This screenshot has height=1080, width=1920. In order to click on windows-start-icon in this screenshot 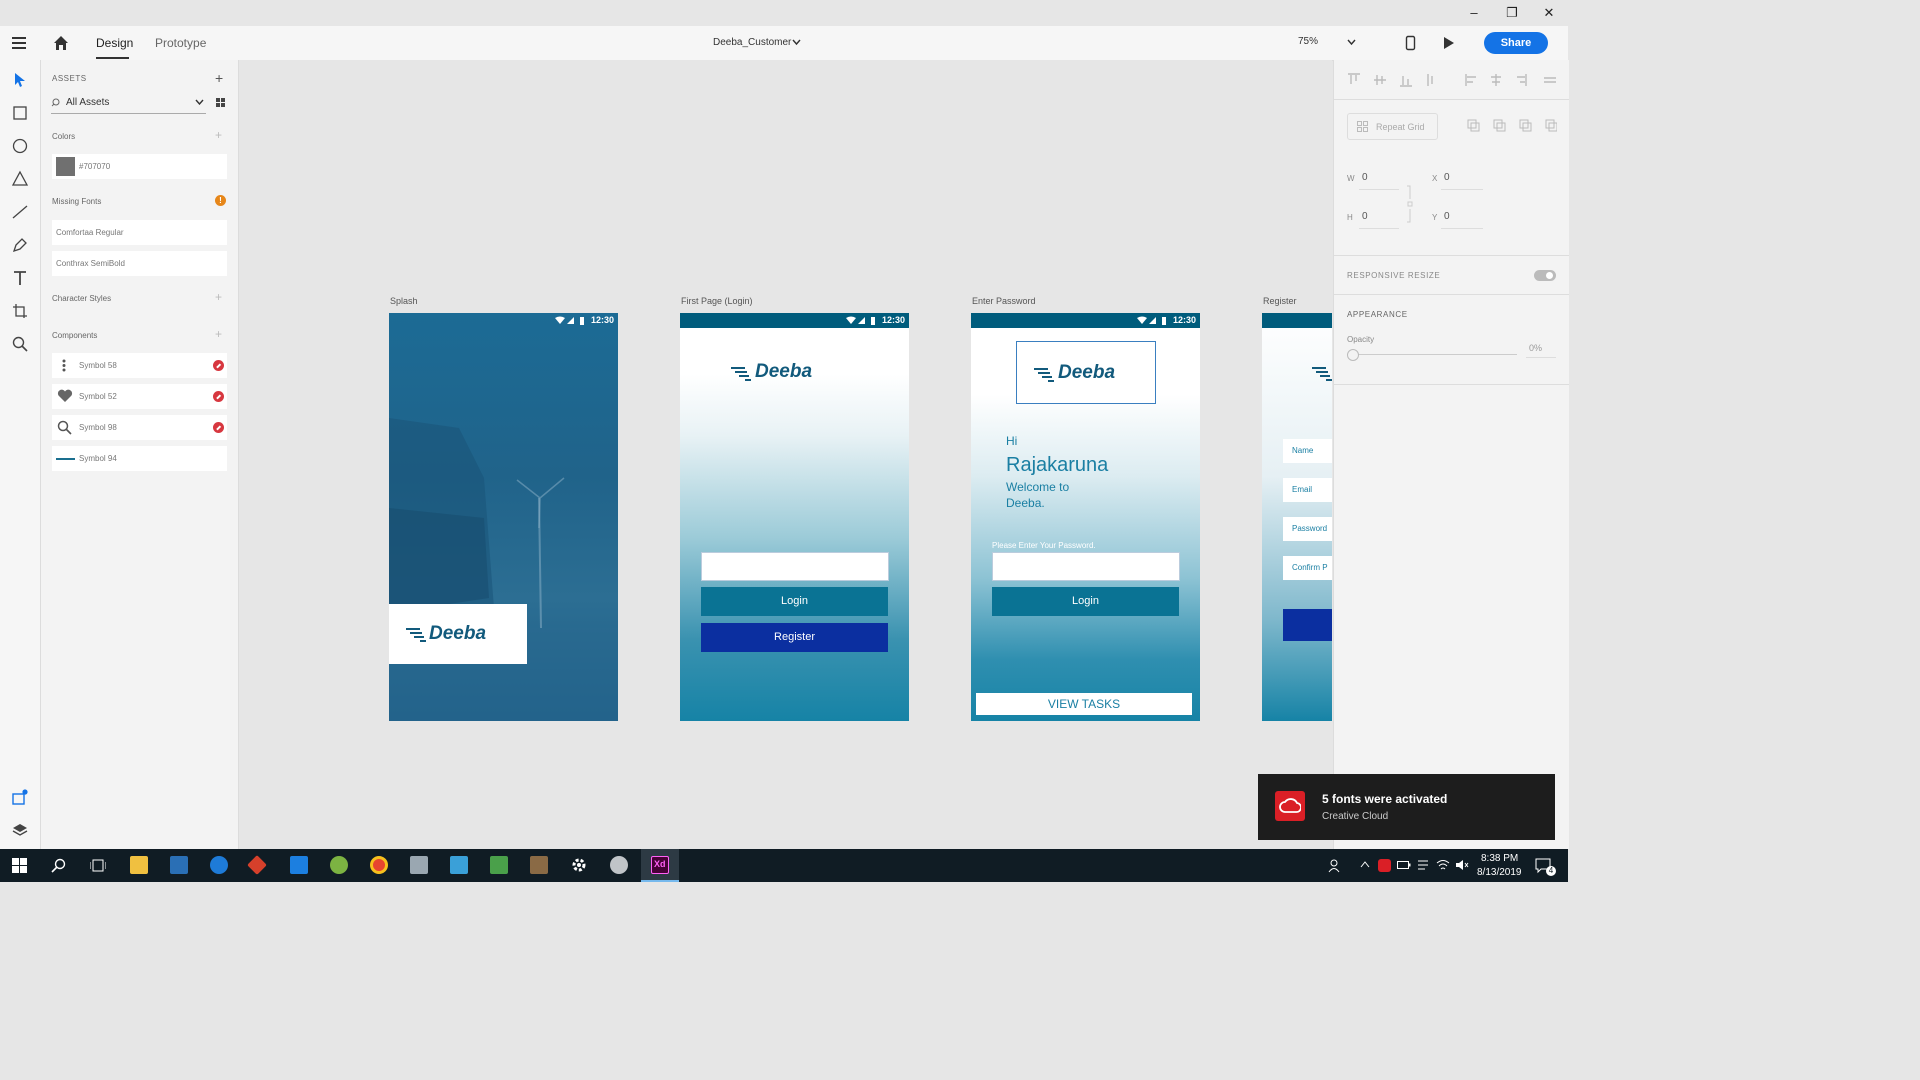, I will do `click(19, 865)`.